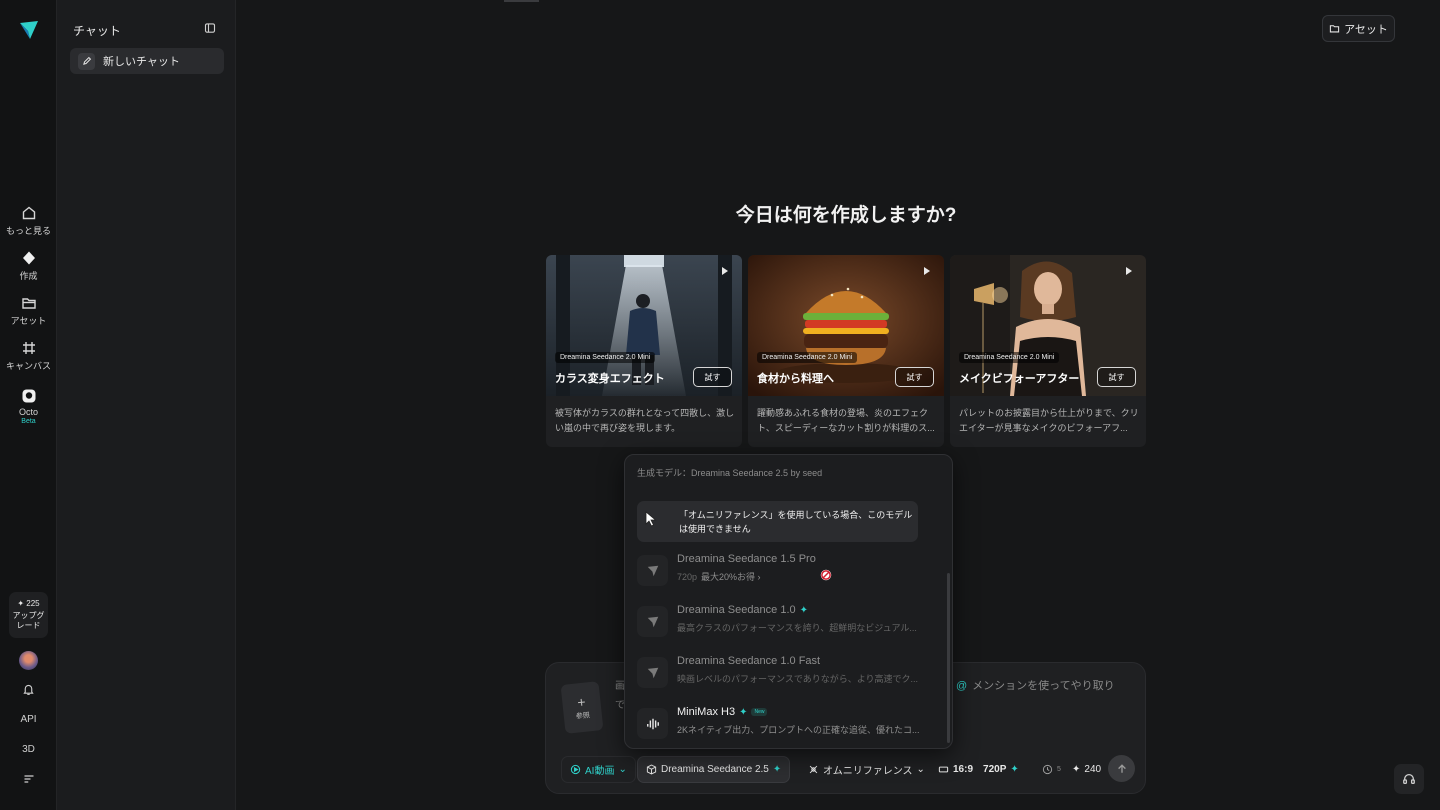  I want to click on menu-button, so click(28, 780).